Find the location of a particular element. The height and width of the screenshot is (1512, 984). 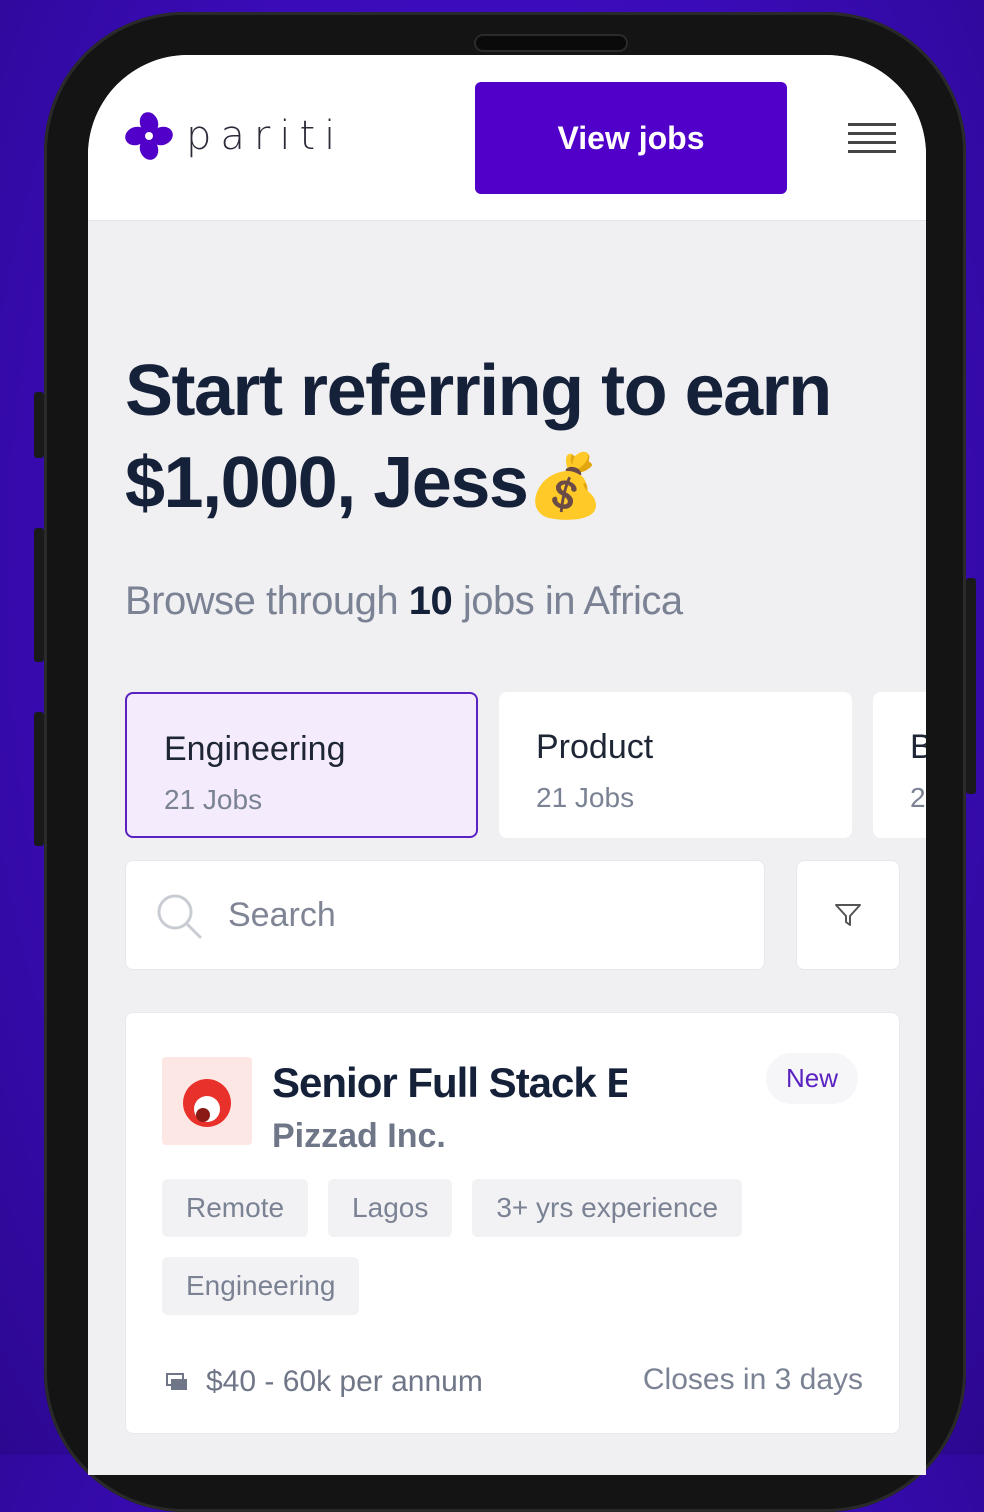

jobs-count: 10 is located at coordinates (430, 601).